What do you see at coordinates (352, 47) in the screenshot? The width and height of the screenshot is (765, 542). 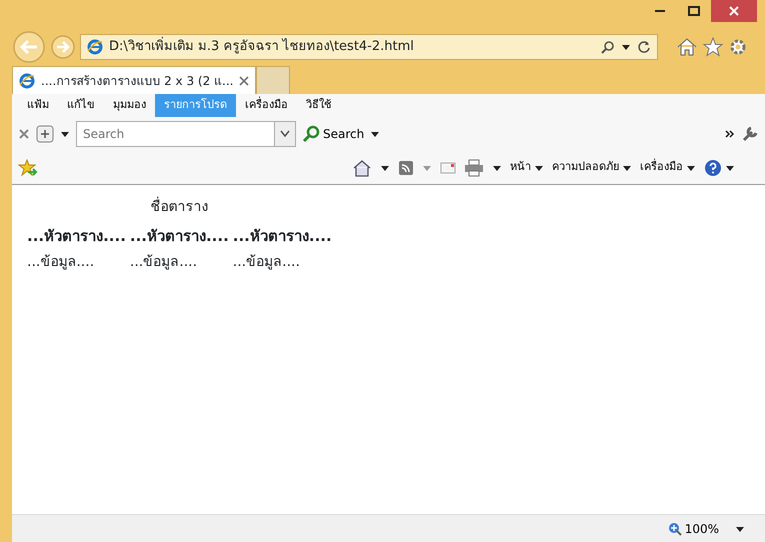 I see `url-text: D:\วิชาเพิ่มเติม ม.3 ครูอัจฉรา ไชยทอง\test4-2.html` at bounding box center [352, 47].